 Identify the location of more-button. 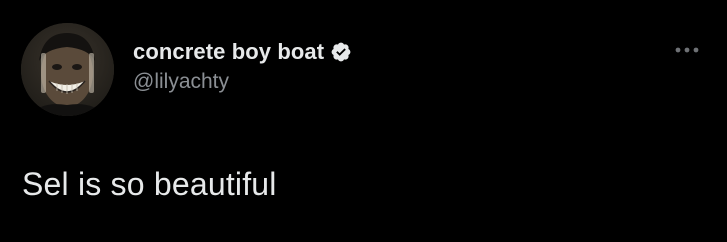
(687, 50).